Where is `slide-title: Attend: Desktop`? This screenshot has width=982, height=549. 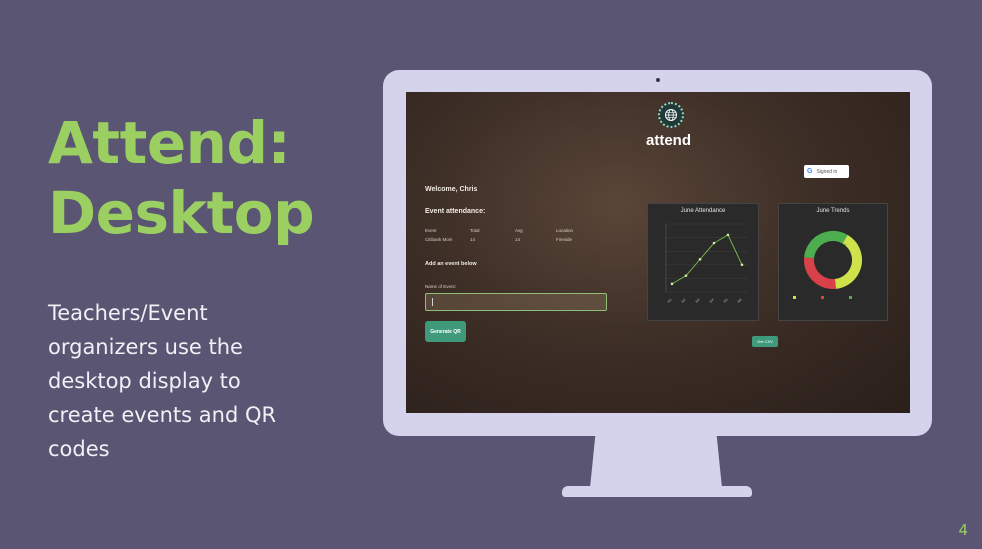
slide-title: Attend: Desktop is located at coordinates (181, 178).